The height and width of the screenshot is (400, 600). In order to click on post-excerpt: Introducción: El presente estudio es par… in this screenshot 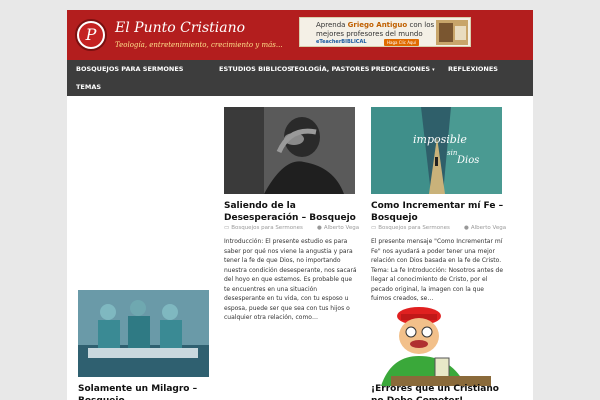, I will do `click(290, 279)`.